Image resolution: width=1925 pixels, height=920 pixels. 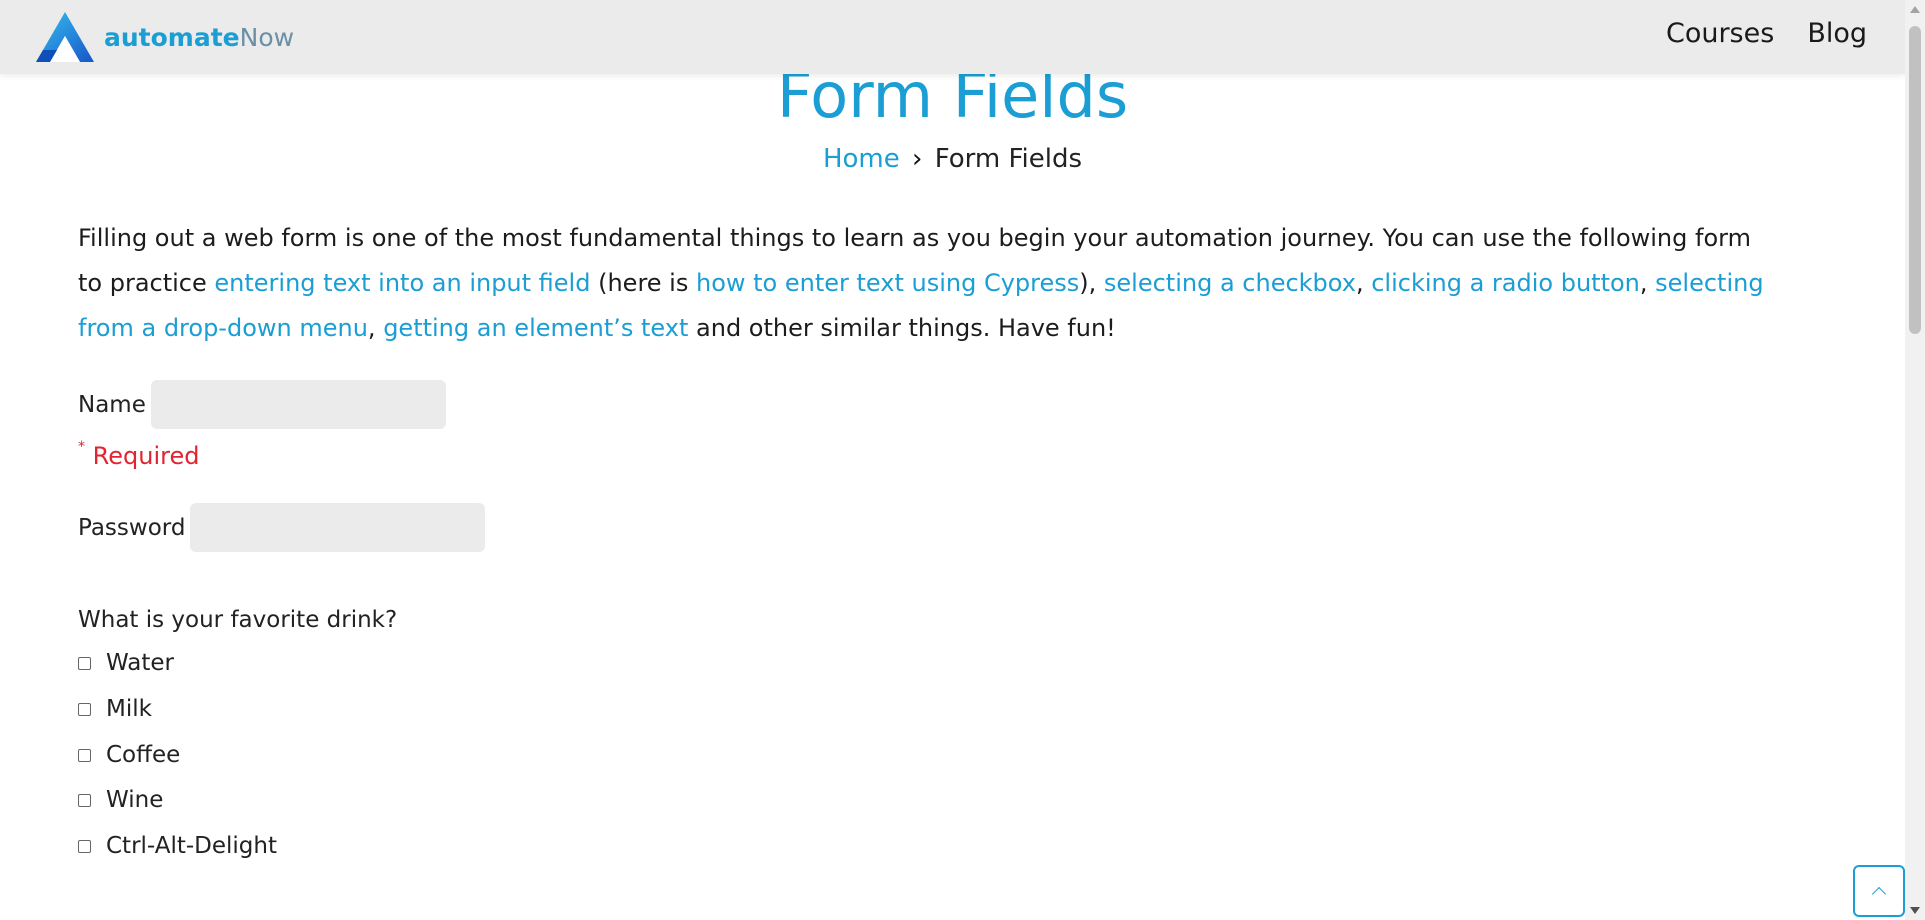 What do you see at coordinates (238, 620) in the screenshot?
I see `drink-question: What is your favorite drink?` at bounding box center [238, 620].